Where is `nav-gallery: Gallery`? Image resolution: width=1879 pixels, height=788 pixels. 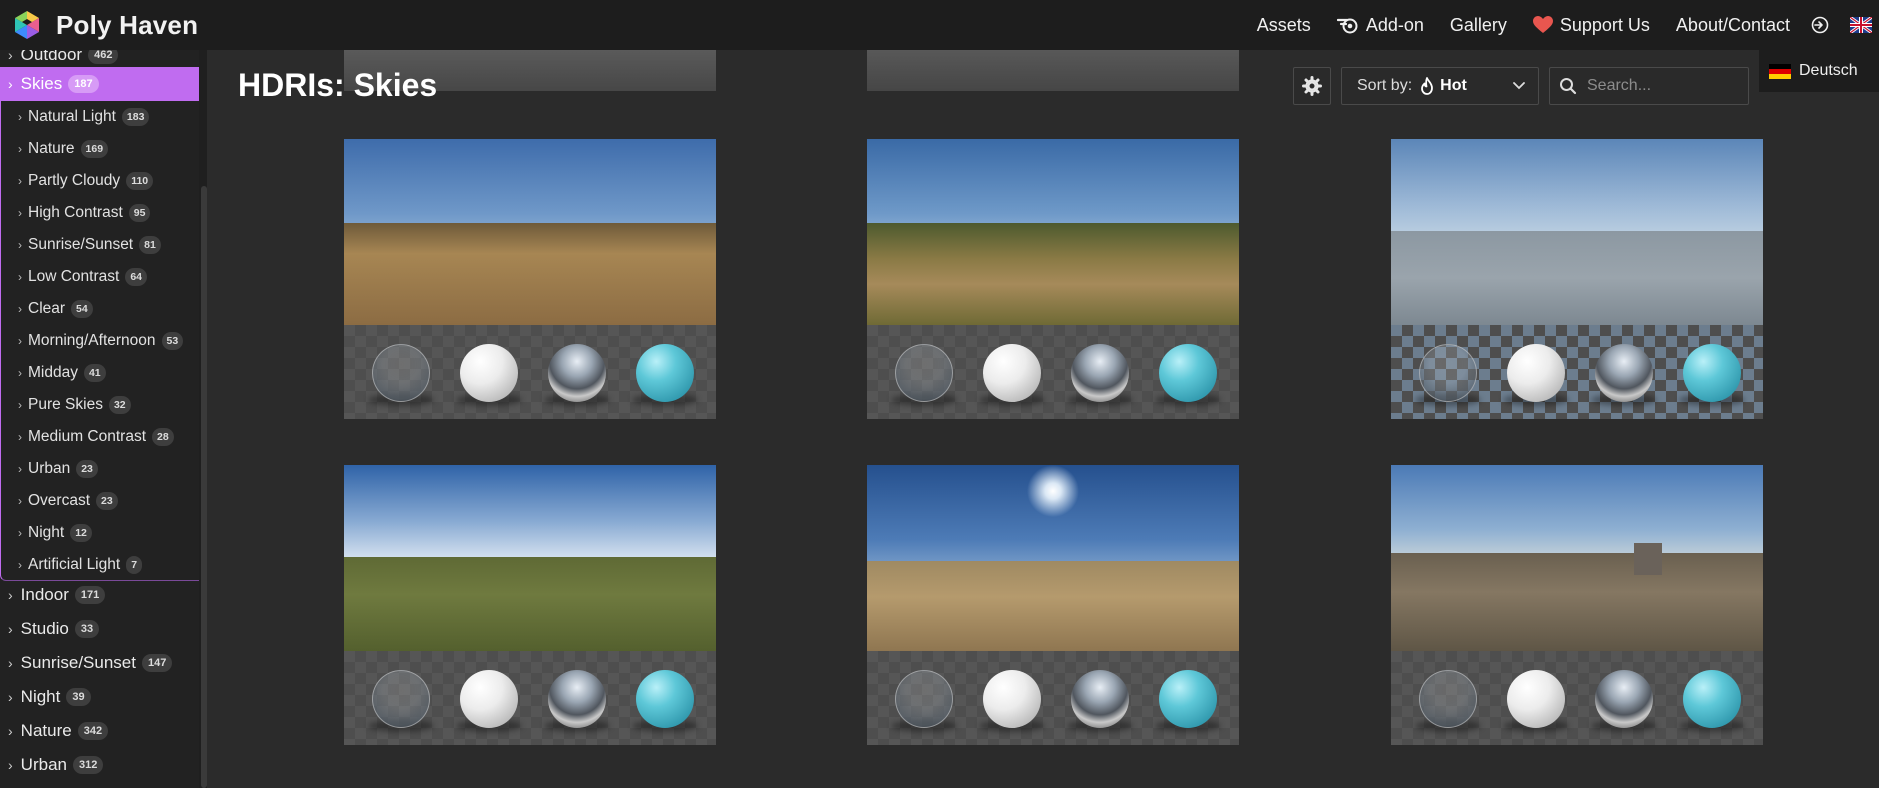 nav-gallery: Gallery is located at coordinates (1478, 25).